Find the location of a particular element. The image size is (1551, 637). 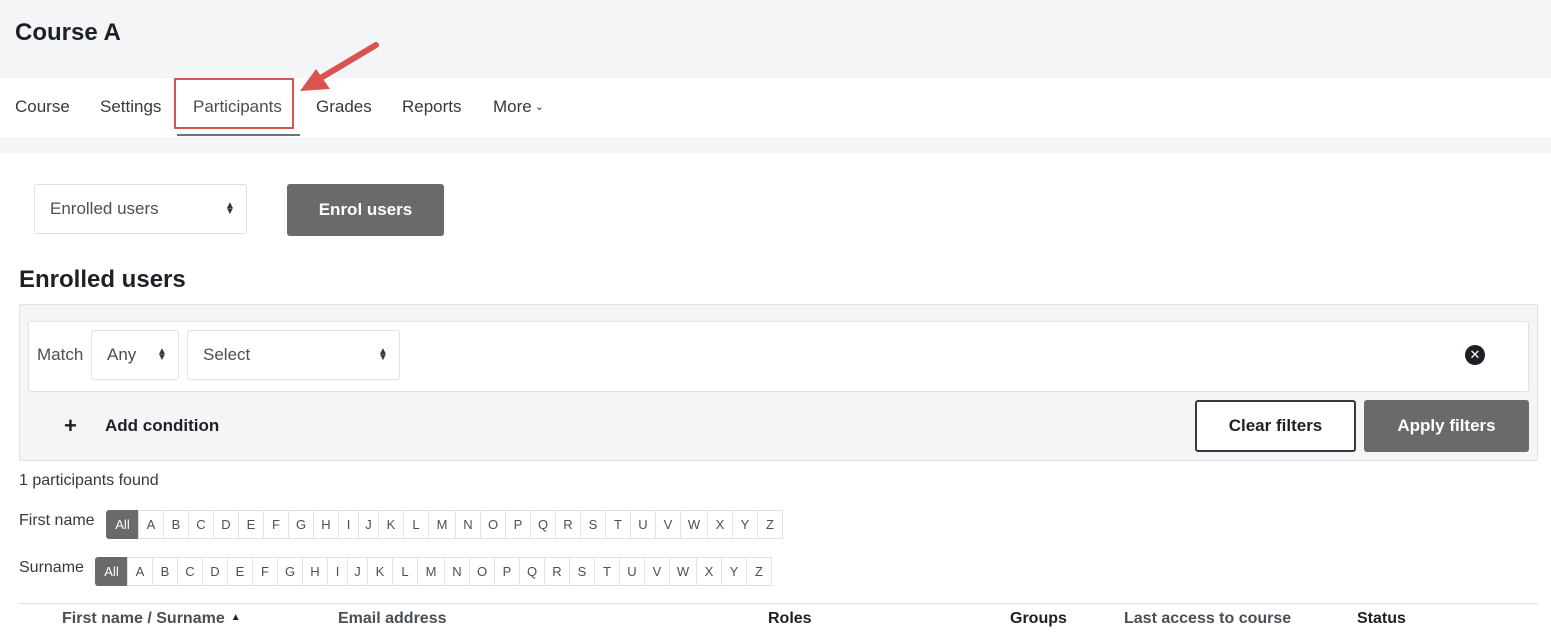

surname-initial-o: O is located at coordinates (482, 571).